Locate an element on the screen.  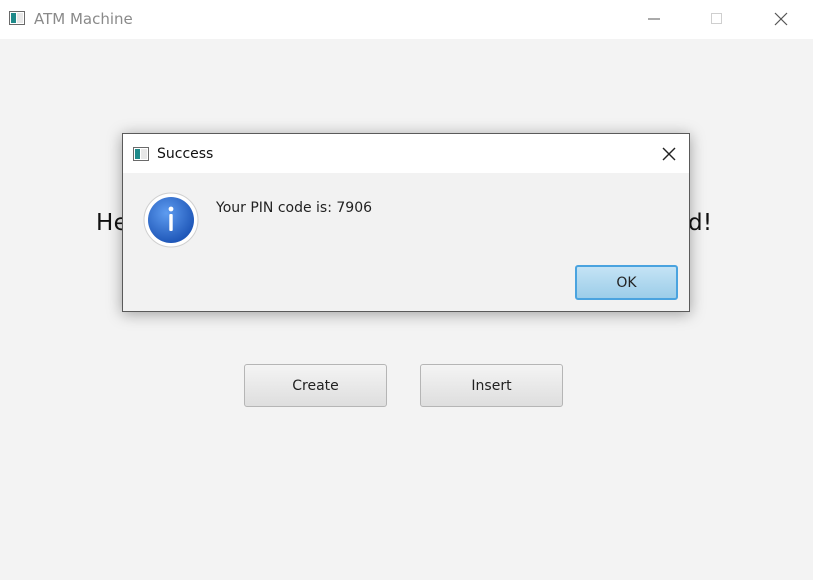
close-button is located at coordinates (781, 19).